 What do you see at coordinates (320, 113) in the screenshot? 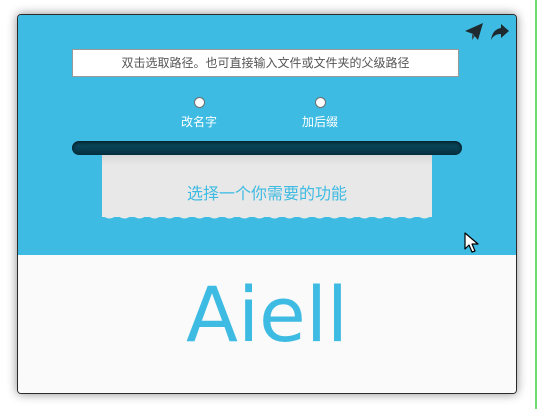
I see `option-add-suffix: 加后缀` at bounding box center [320, 113].